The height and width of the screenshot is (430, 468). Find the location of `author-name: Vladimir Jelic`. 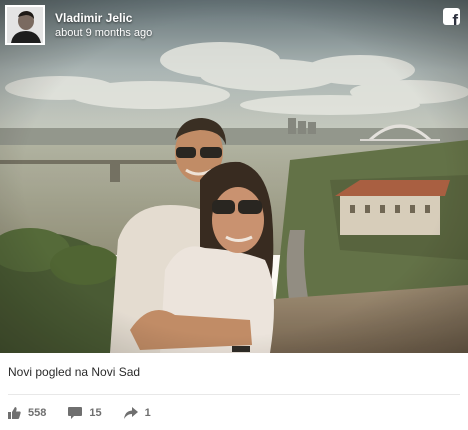

author-name: Vladimir Jelic is located at coordinates (93, 18).